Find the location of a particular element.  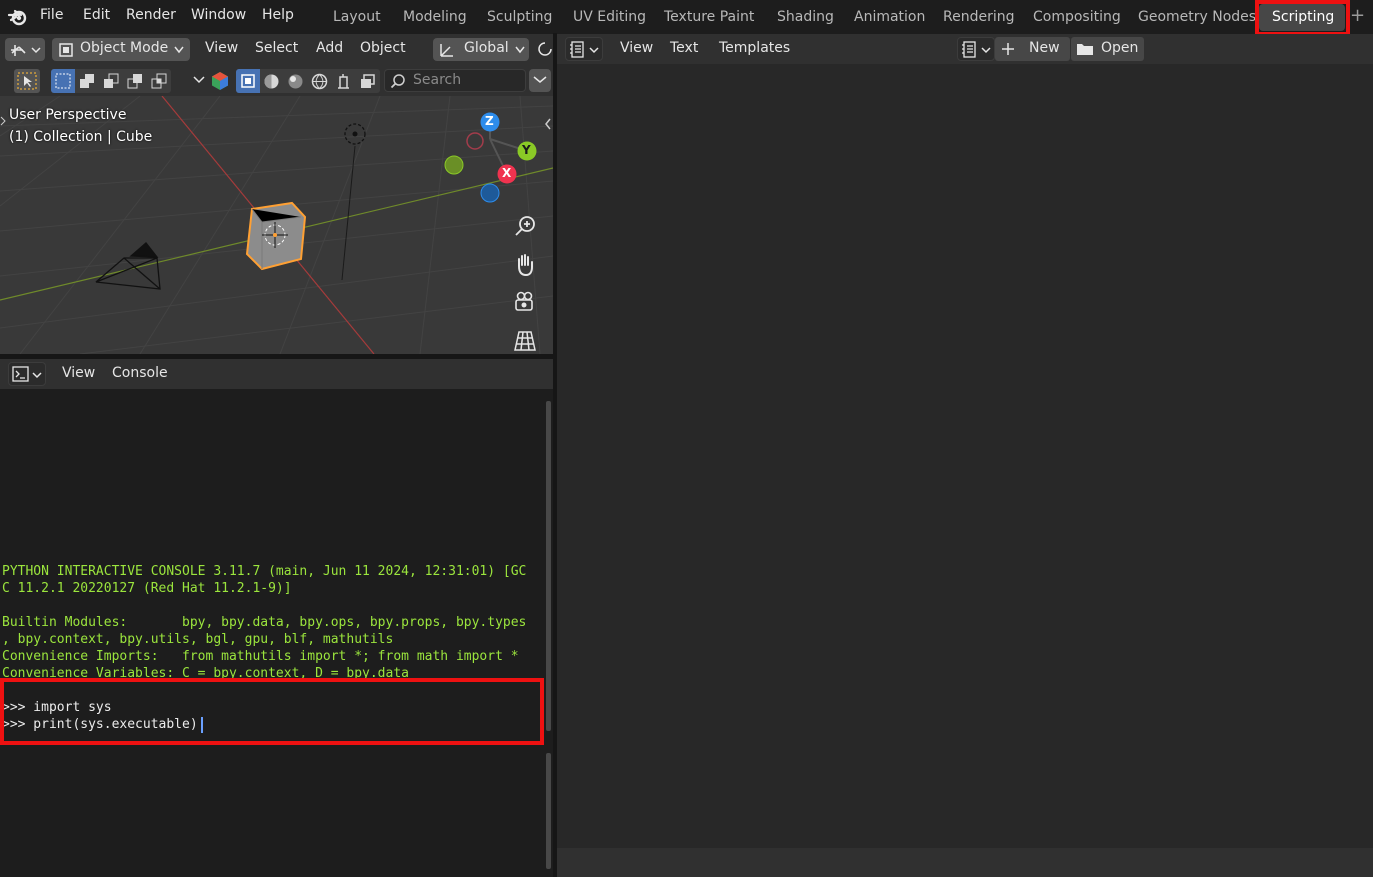

open-text-label: Open is located at coordinates (1120, 48).